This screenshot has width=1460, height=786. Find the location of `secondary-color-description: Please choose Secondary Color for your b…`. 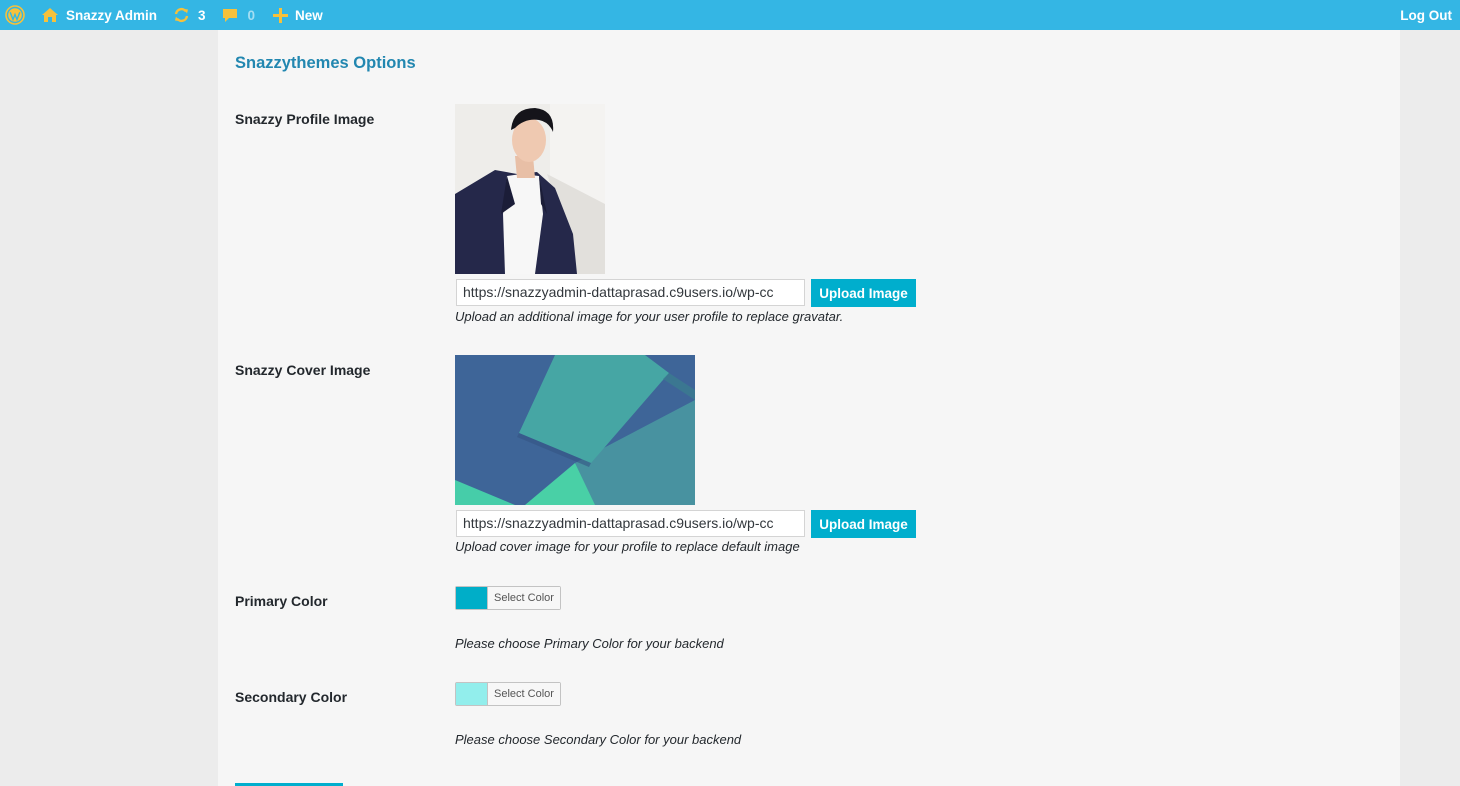

secondary-color-description: Please choose Secondary Color for your b… is located at coordinates (598, 739).